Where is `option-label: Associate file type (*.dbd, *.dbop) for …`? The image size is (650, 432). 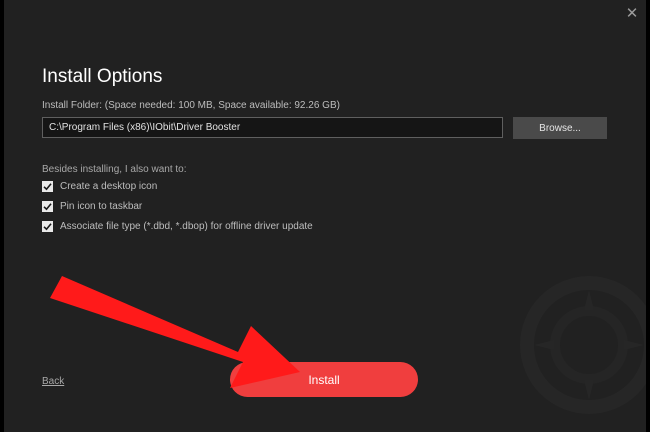
option-label: Associate file type (*.dbd, *.dbop) for … is located at coordinates (186, 226).